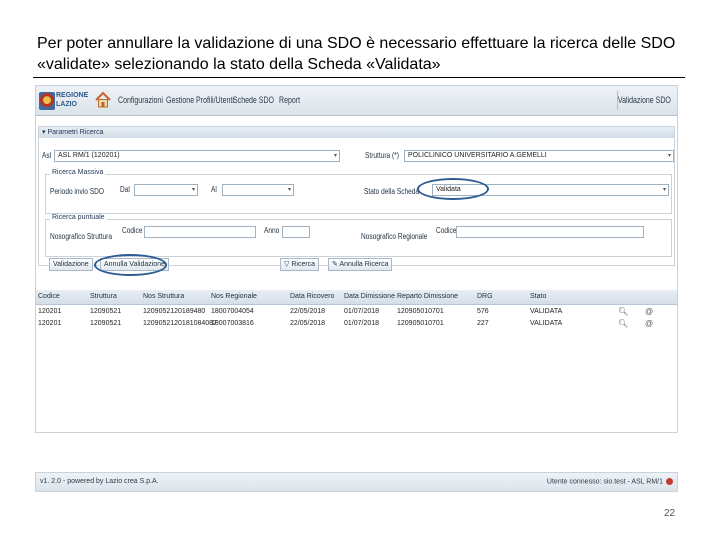  Describe the element at coordinates (81, 236) in the screenshot. I see `nosografico-struttura-label: Nosografico Struttura` at that location.